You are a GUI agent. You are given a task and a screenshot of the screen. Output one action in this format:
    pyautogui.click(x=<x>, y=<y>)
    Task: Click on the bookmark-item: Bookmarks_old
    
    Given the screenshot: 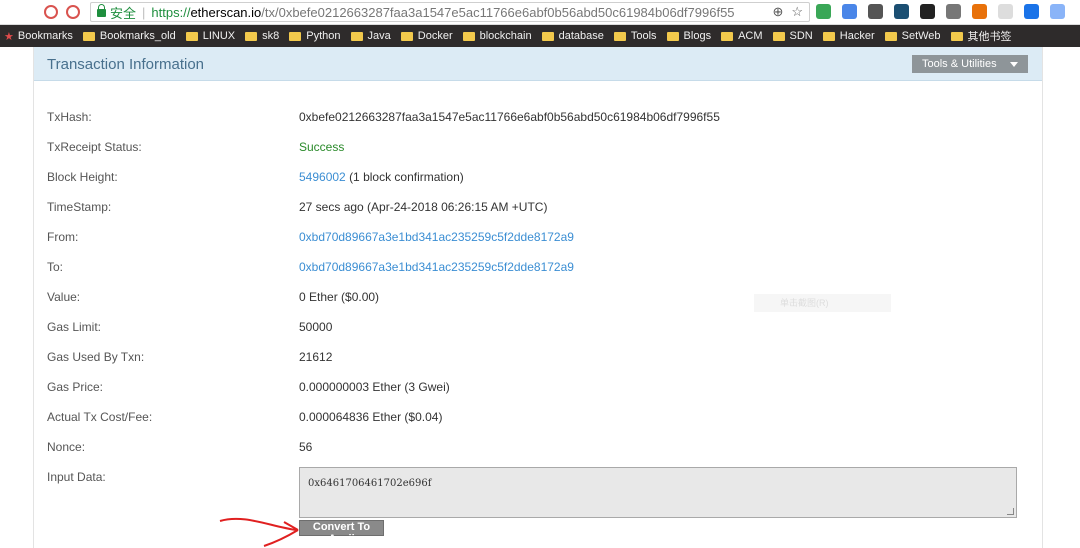 What is the action you would take?
    pyautogui.click(x=129, y=36)
    